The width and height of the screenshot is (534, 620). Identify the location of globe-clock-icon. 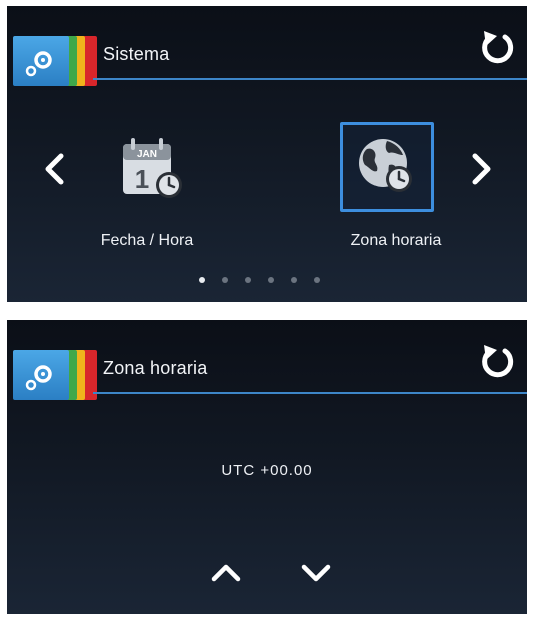
(385, 165).